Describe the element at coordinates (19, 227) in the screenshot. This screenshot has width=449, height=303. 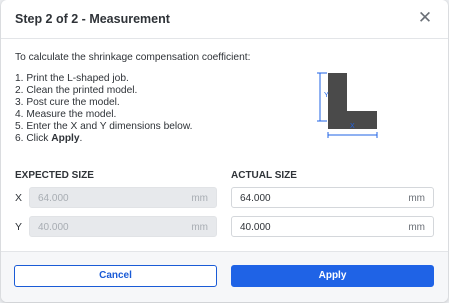
I see `row-label-y: Y` at that location.